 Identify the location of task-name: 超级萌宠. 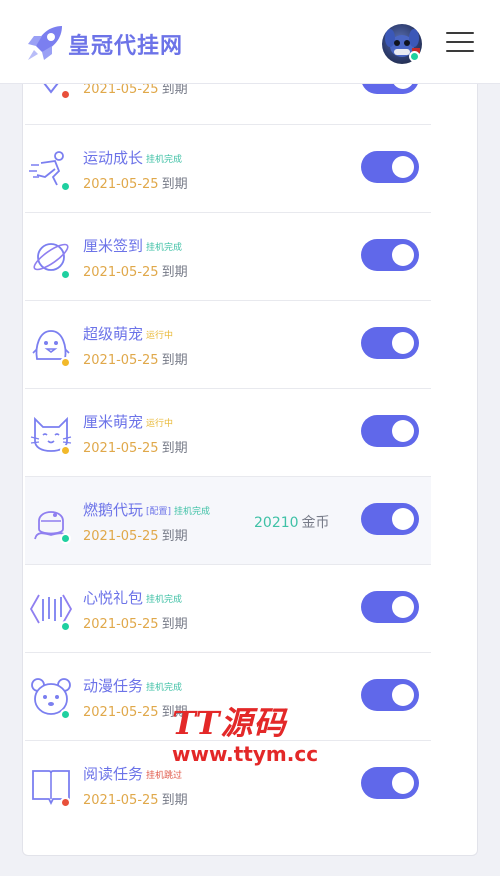
(113, 334).